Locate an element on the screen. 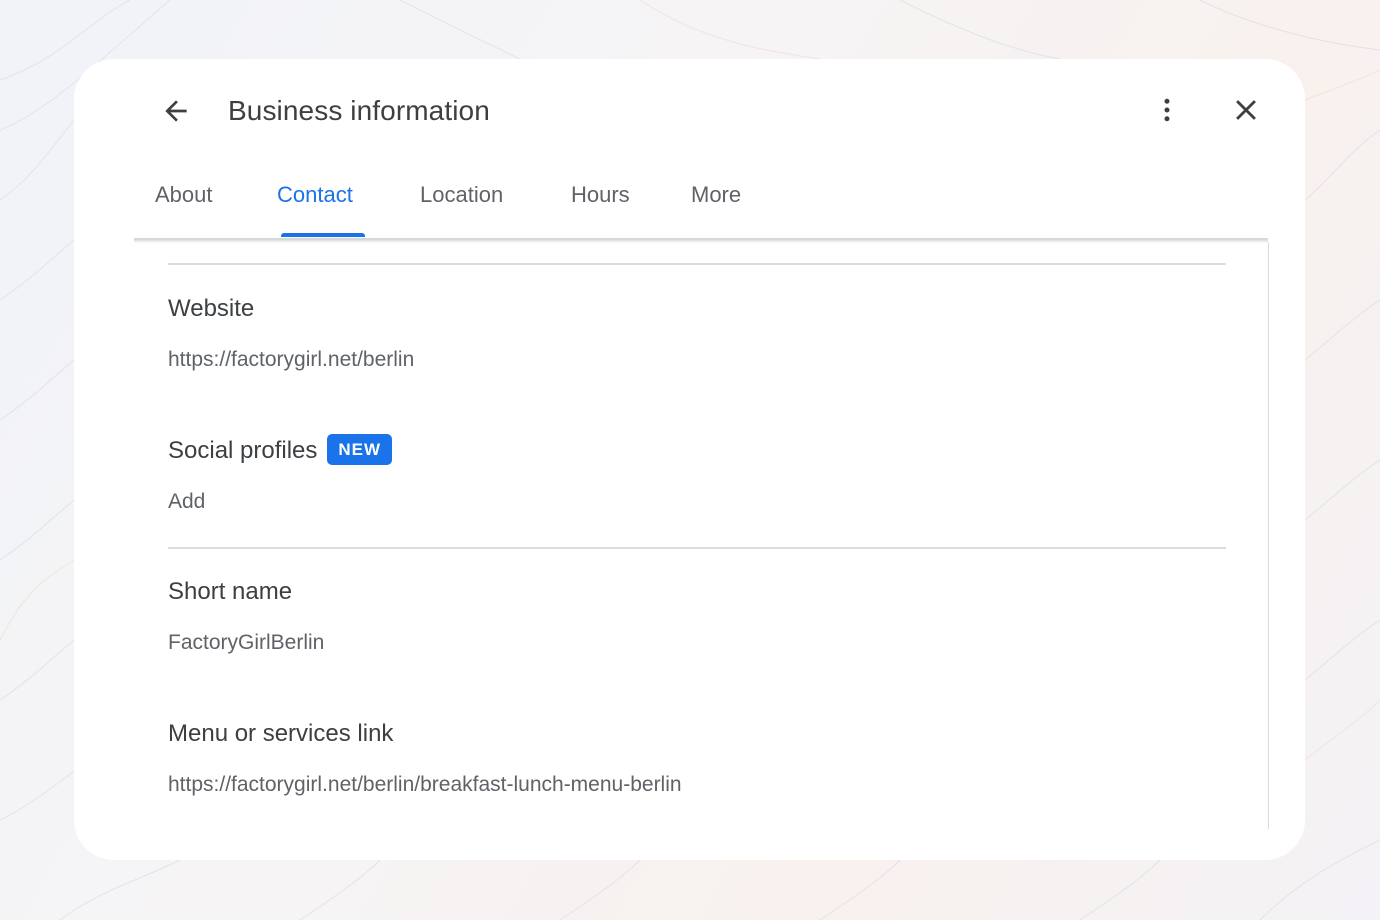  back-button is located at coordinates (176, 111).